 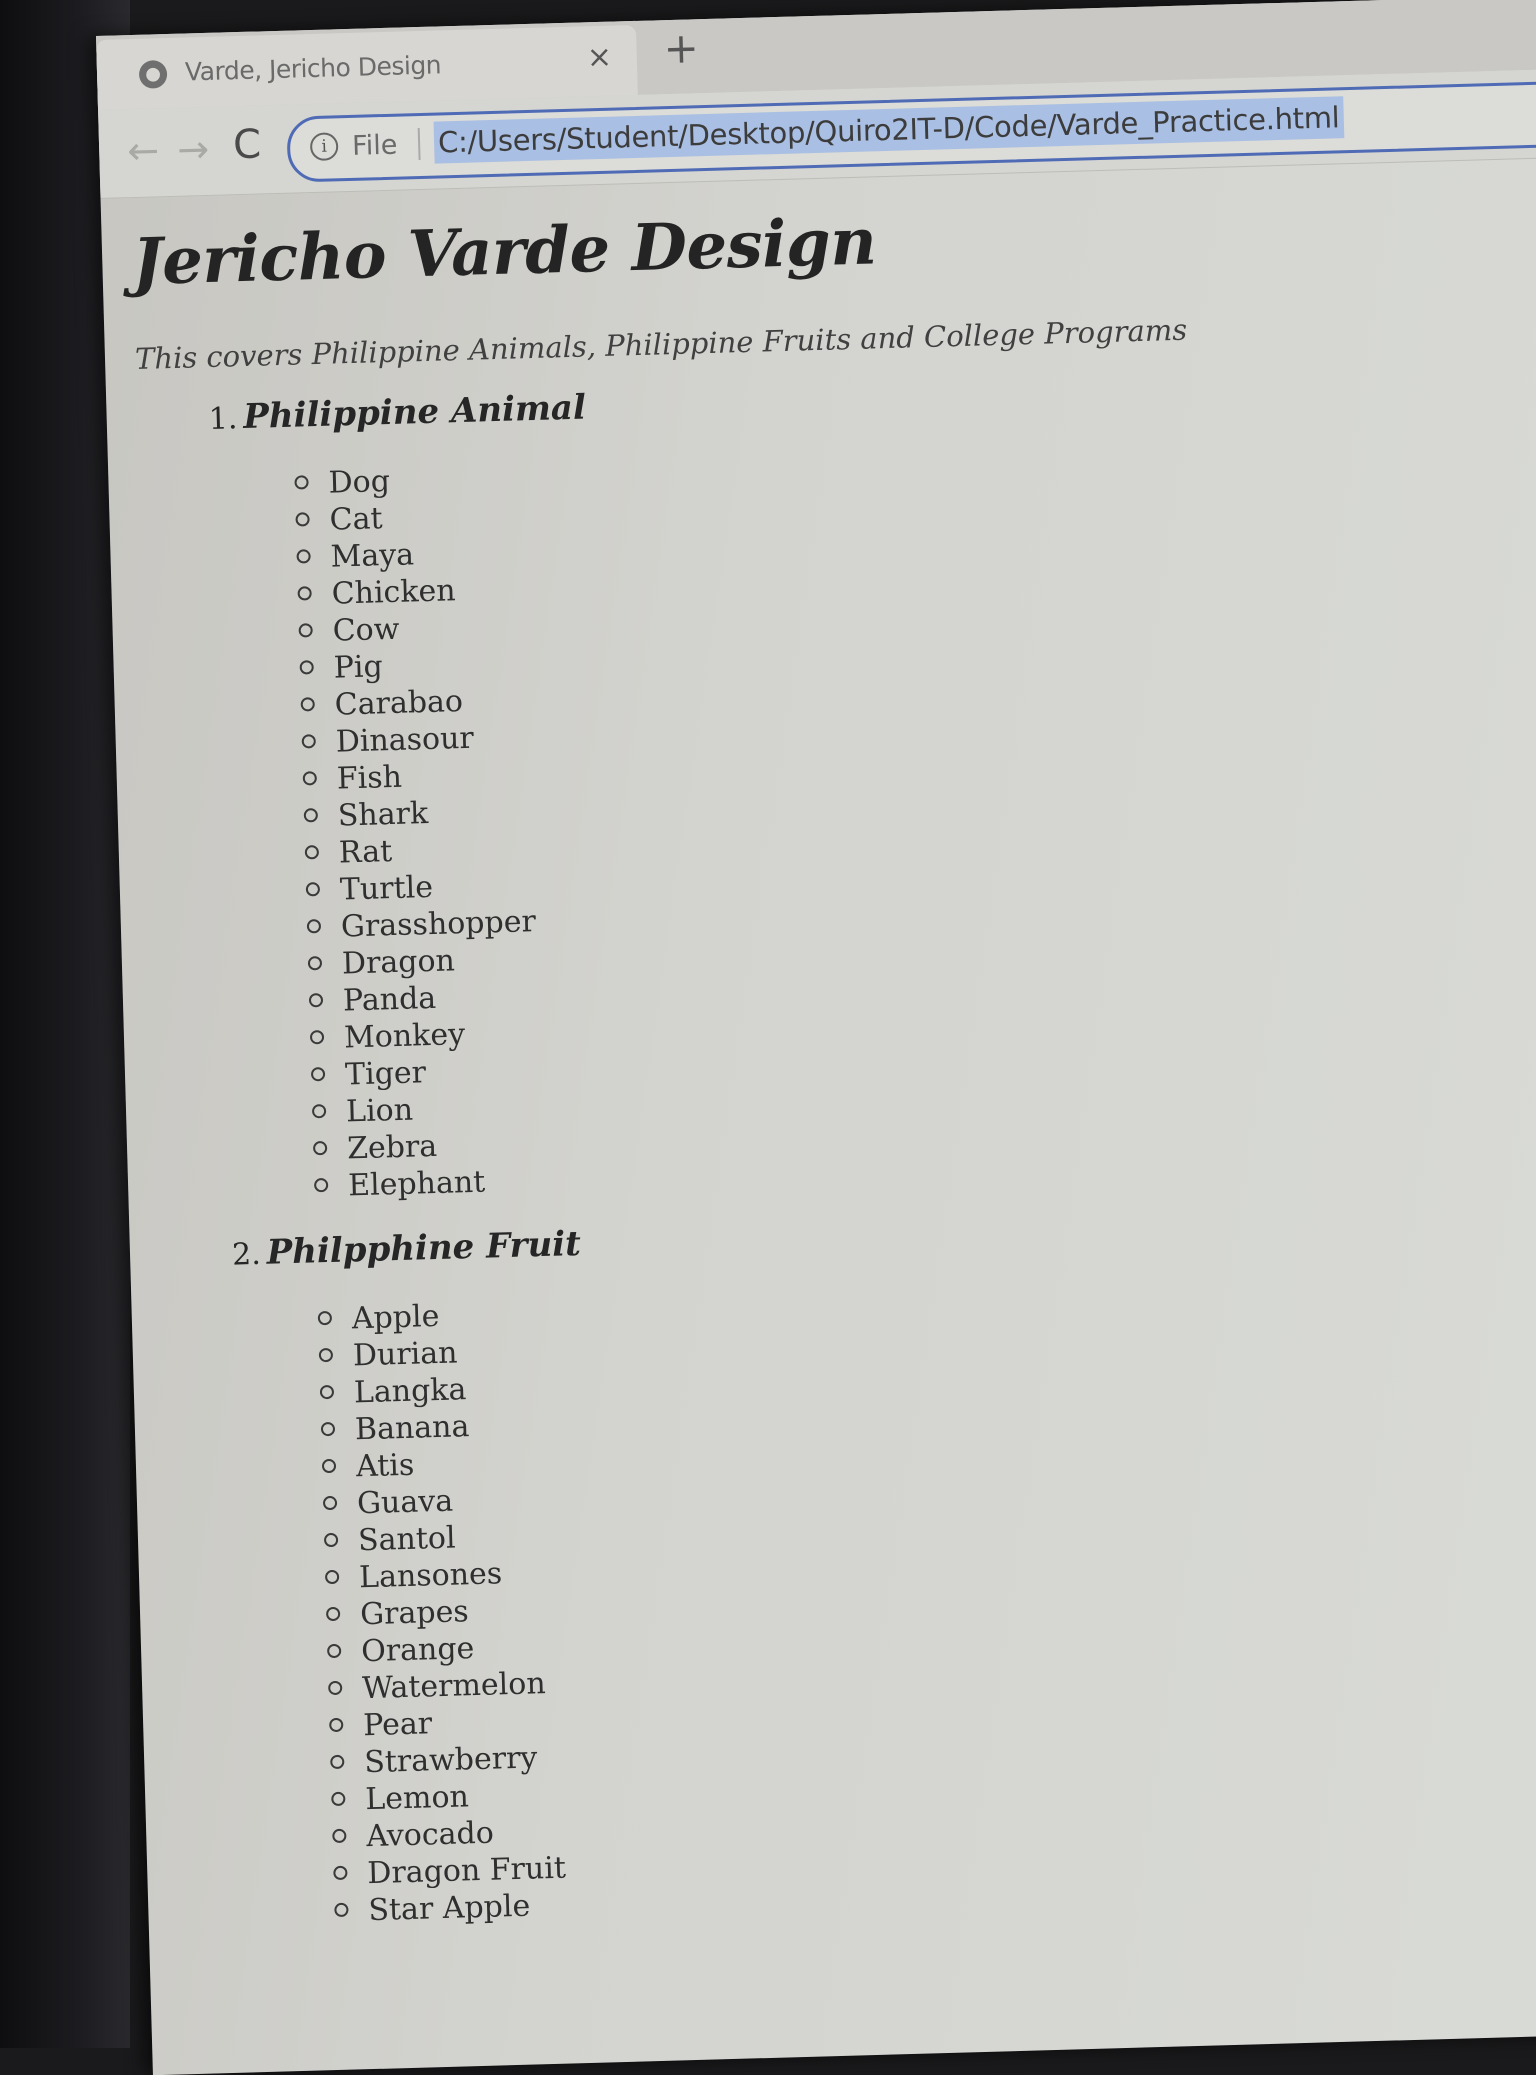 What do you see at coordinates (366, 630) in the screenshot?
I see `list-item-label: Cow` at bounding box center [366, 630].